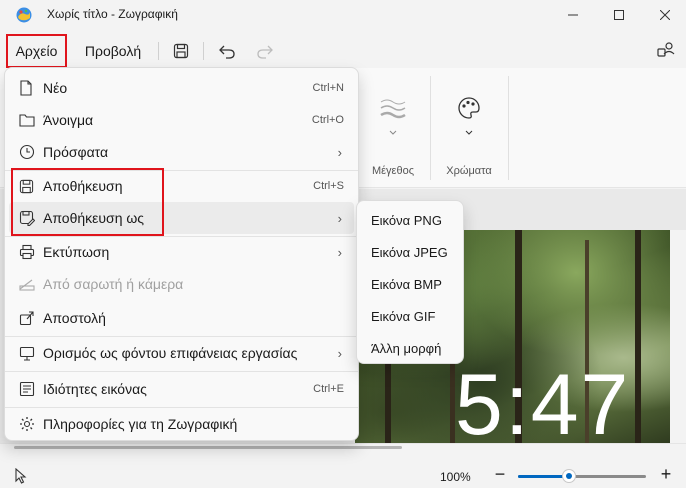  What do you see at coordinates (27, 285) in the screenshot?
I see `scanner-icon` at bounding box center [27, 285].